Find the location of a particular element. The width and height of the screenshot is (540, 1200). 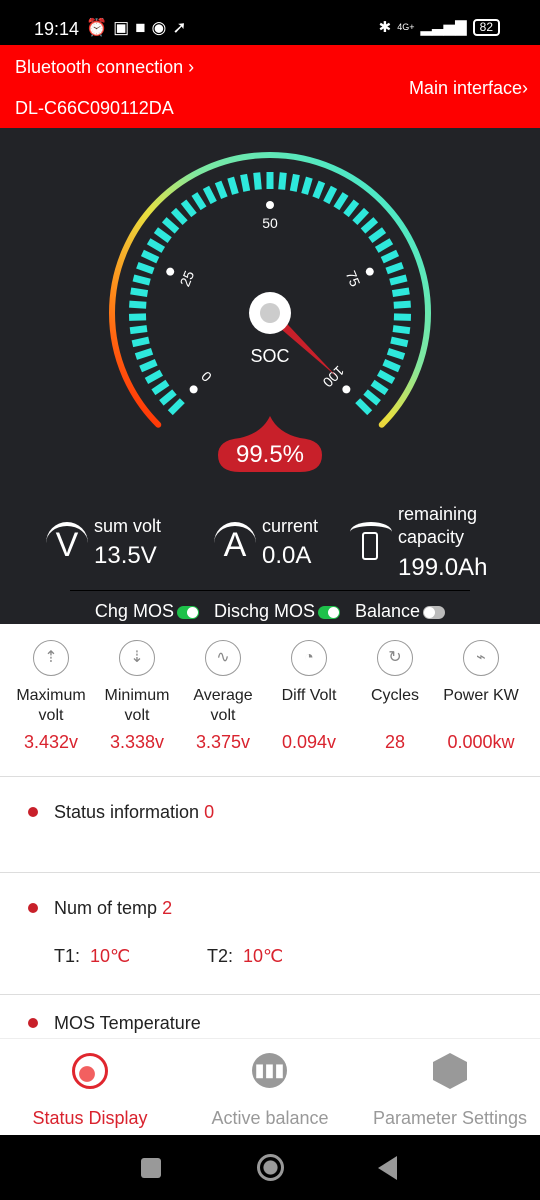

bluetooth-icon: ✱ is located at coordinates (385, 27).